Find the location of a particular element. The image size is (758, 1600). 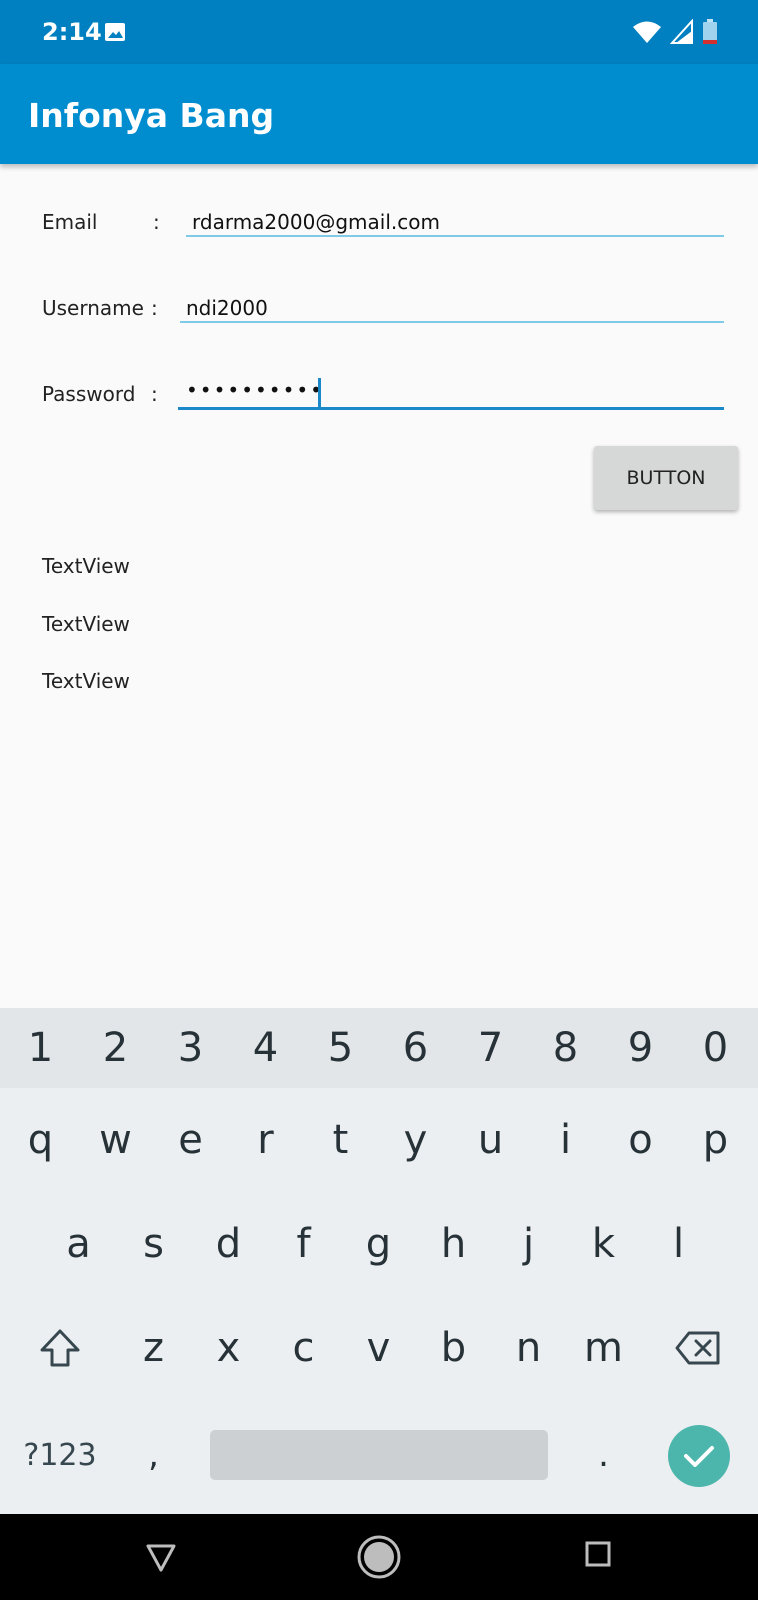

key-6: 6 is located at coordinates (415, 1048).